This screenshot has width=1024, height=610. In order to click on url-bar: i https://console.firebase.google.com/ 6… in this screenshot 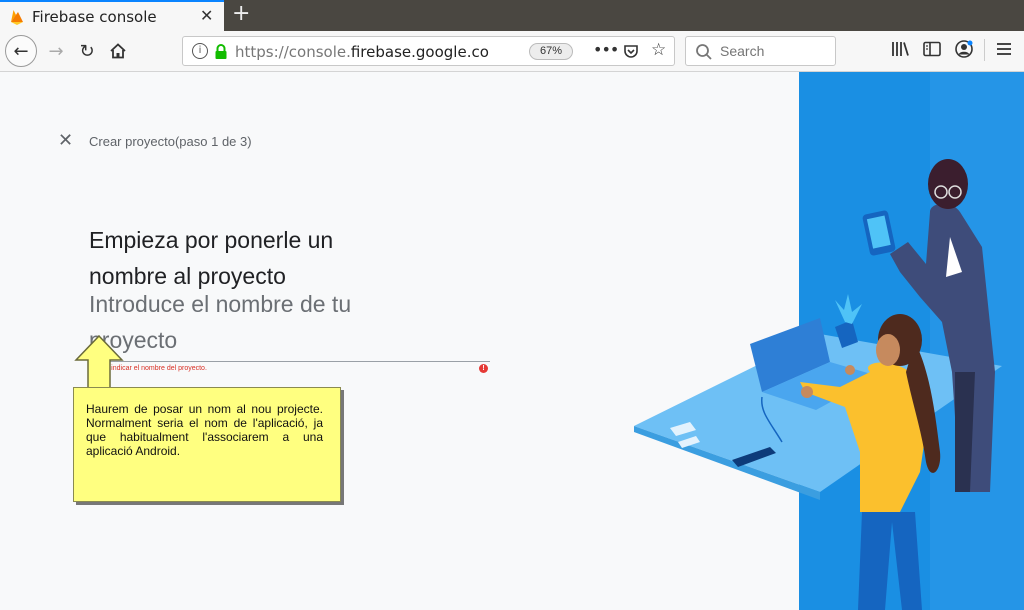, I will do `click(428, 51)`.